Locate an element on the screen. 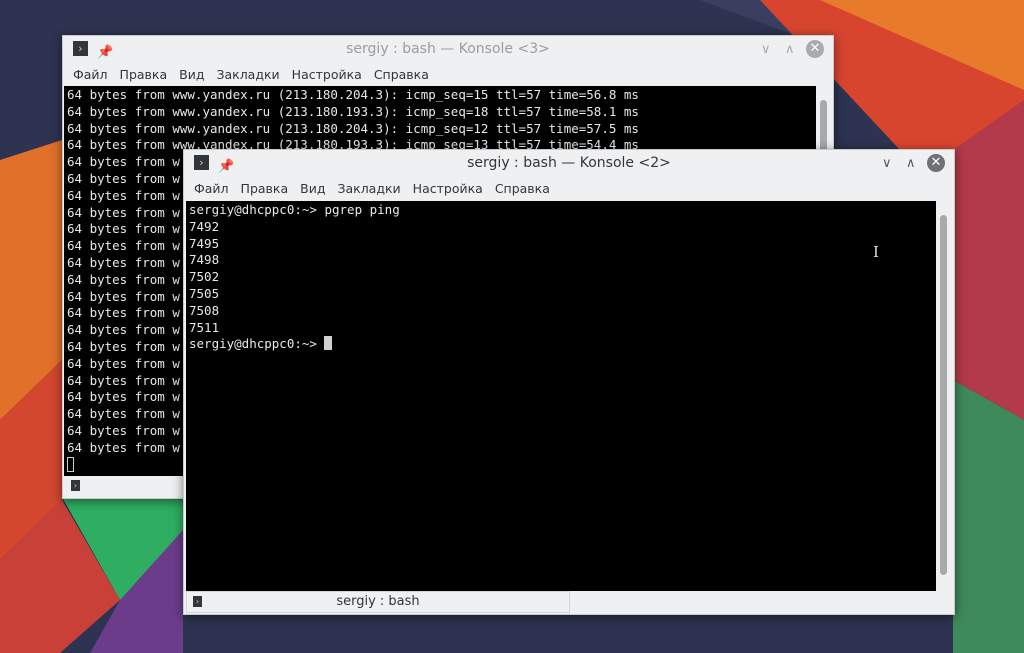  window-title: sergiy : bash — Konsole <2> is located at coordinates (569, 163).